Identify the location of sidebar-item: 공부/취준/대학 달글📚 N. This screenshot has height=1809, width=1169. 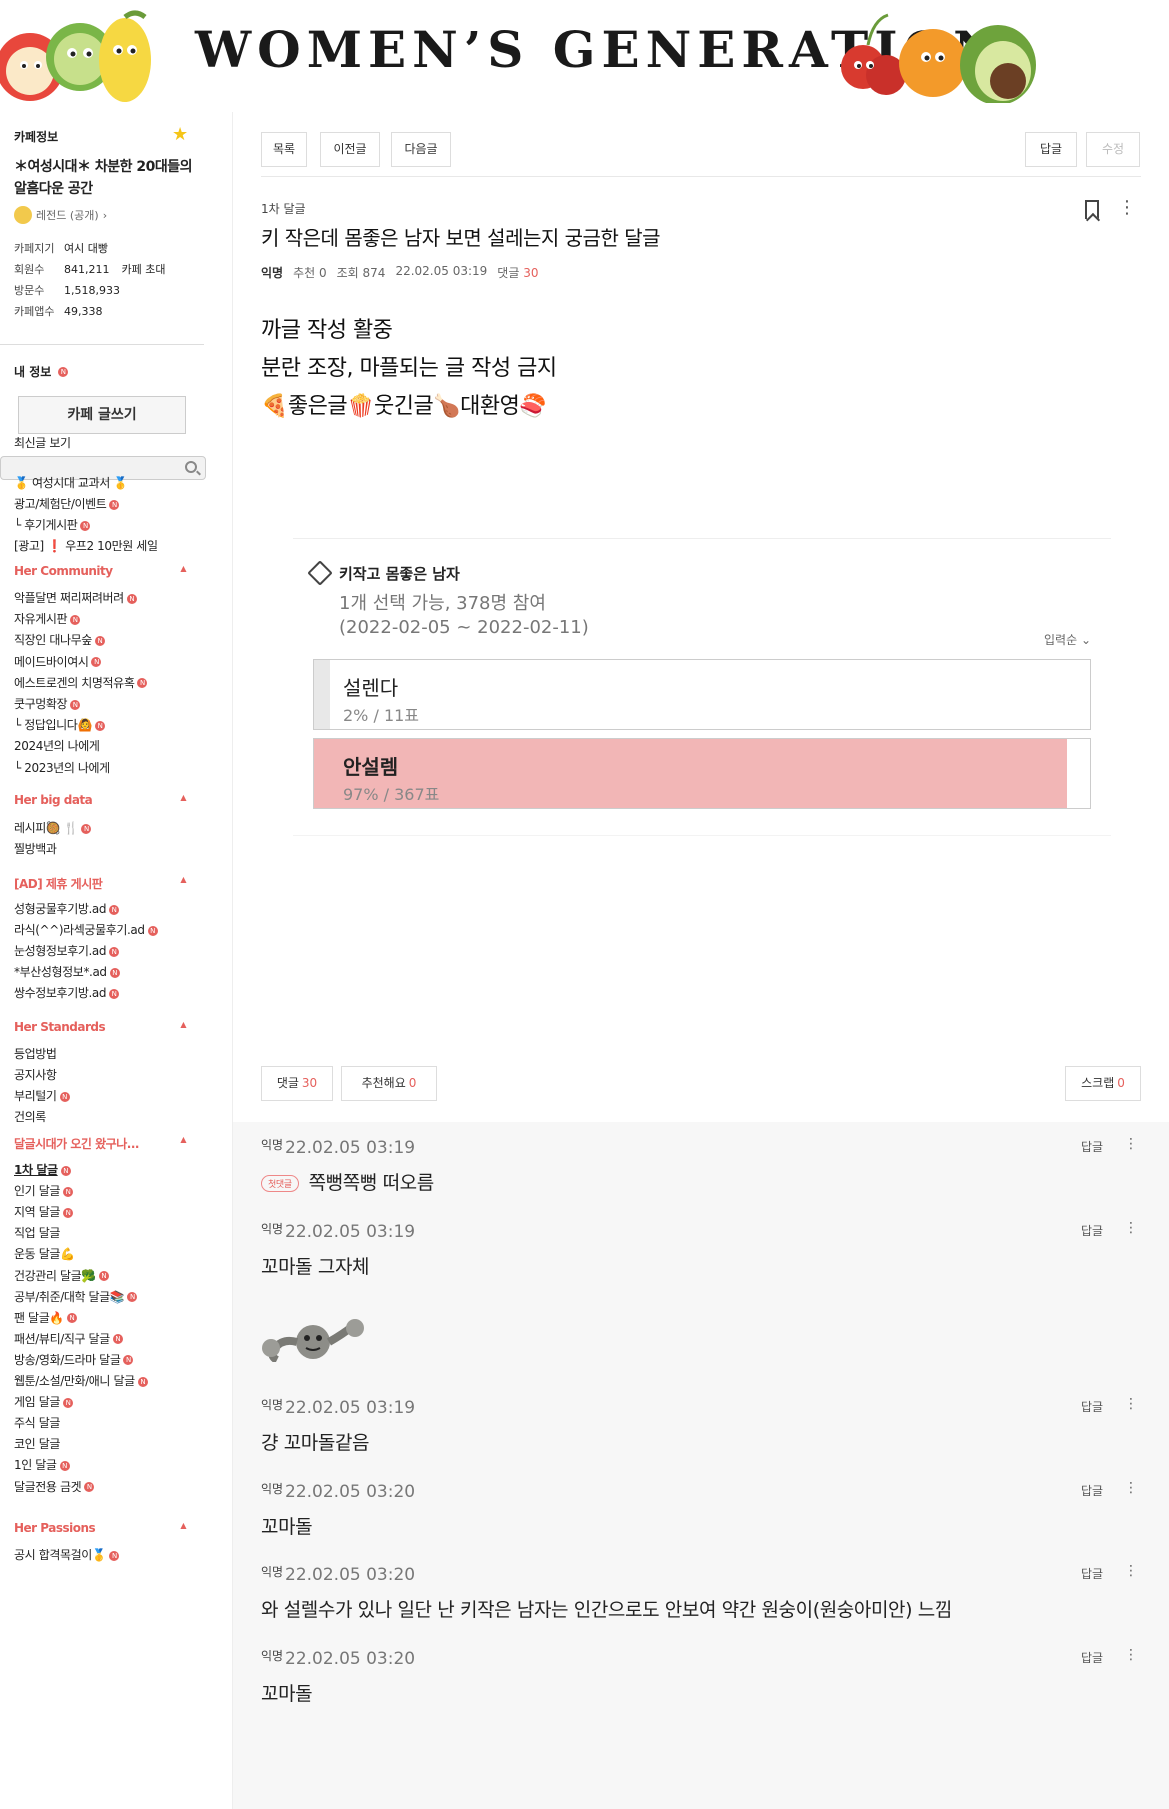
(76, 1296).